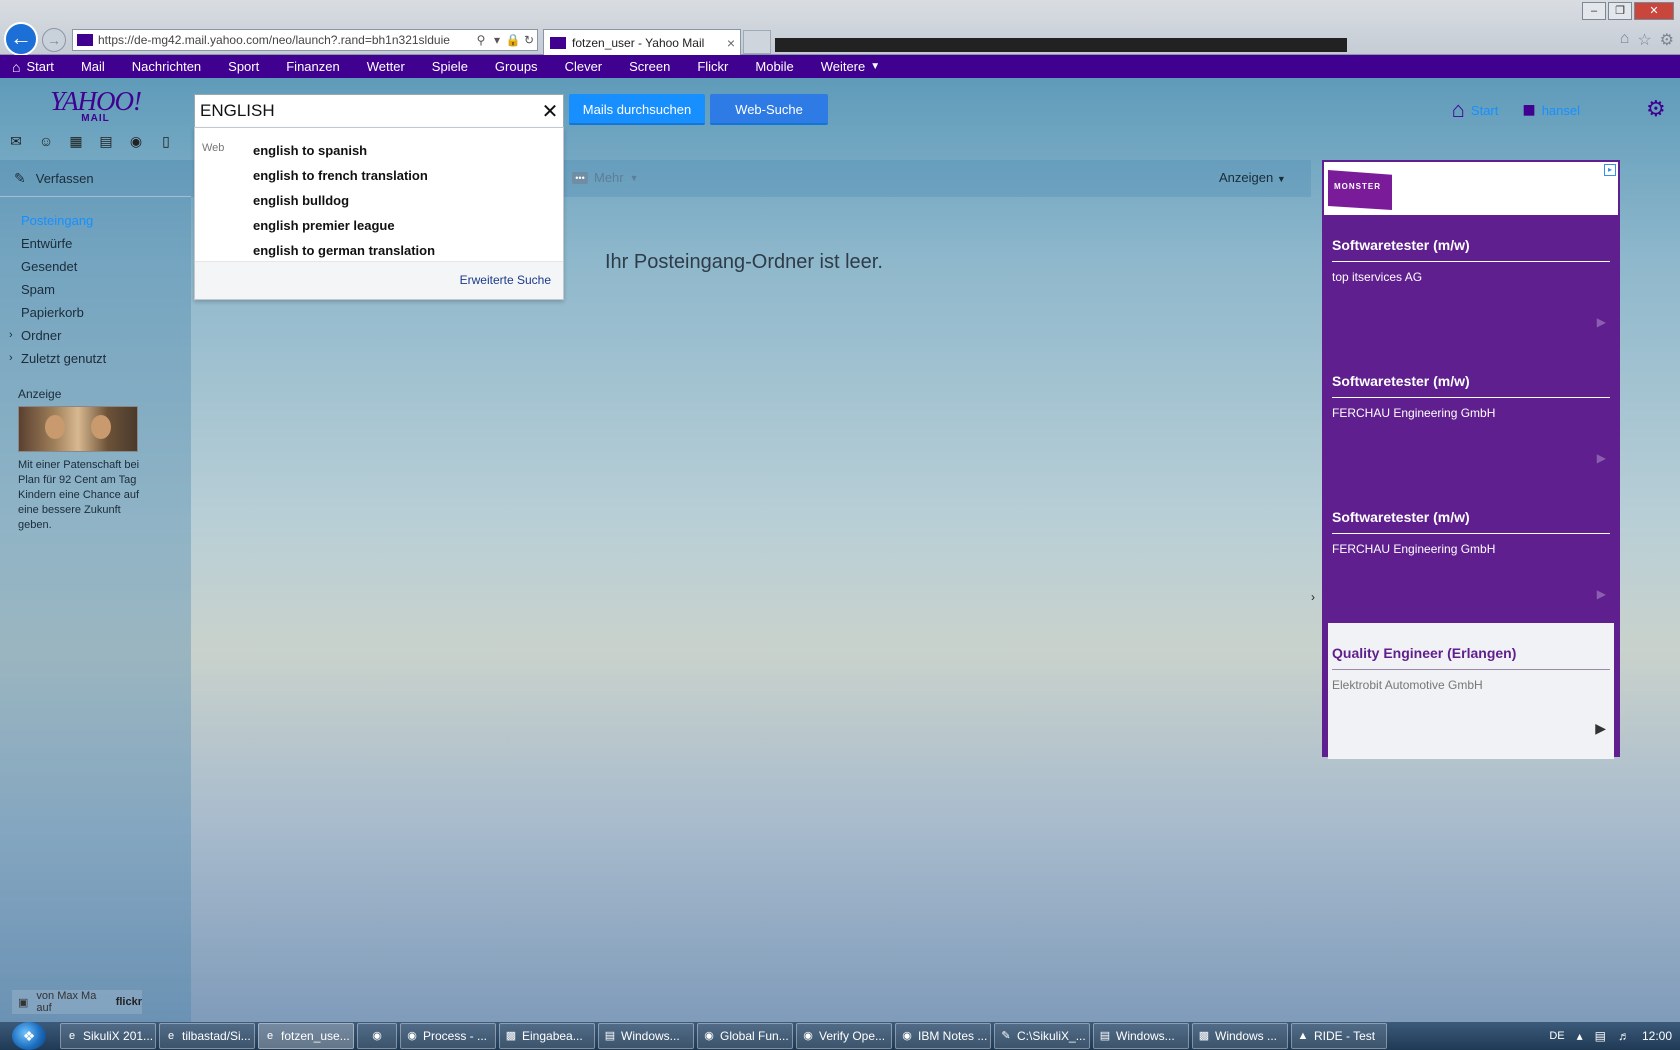 This screenshot has height=1050, width=1680. What do you see at coordinates (1625, 40) in the screenshot?
I see `home-icon: ⌂` at bounding box center [1625, 40].